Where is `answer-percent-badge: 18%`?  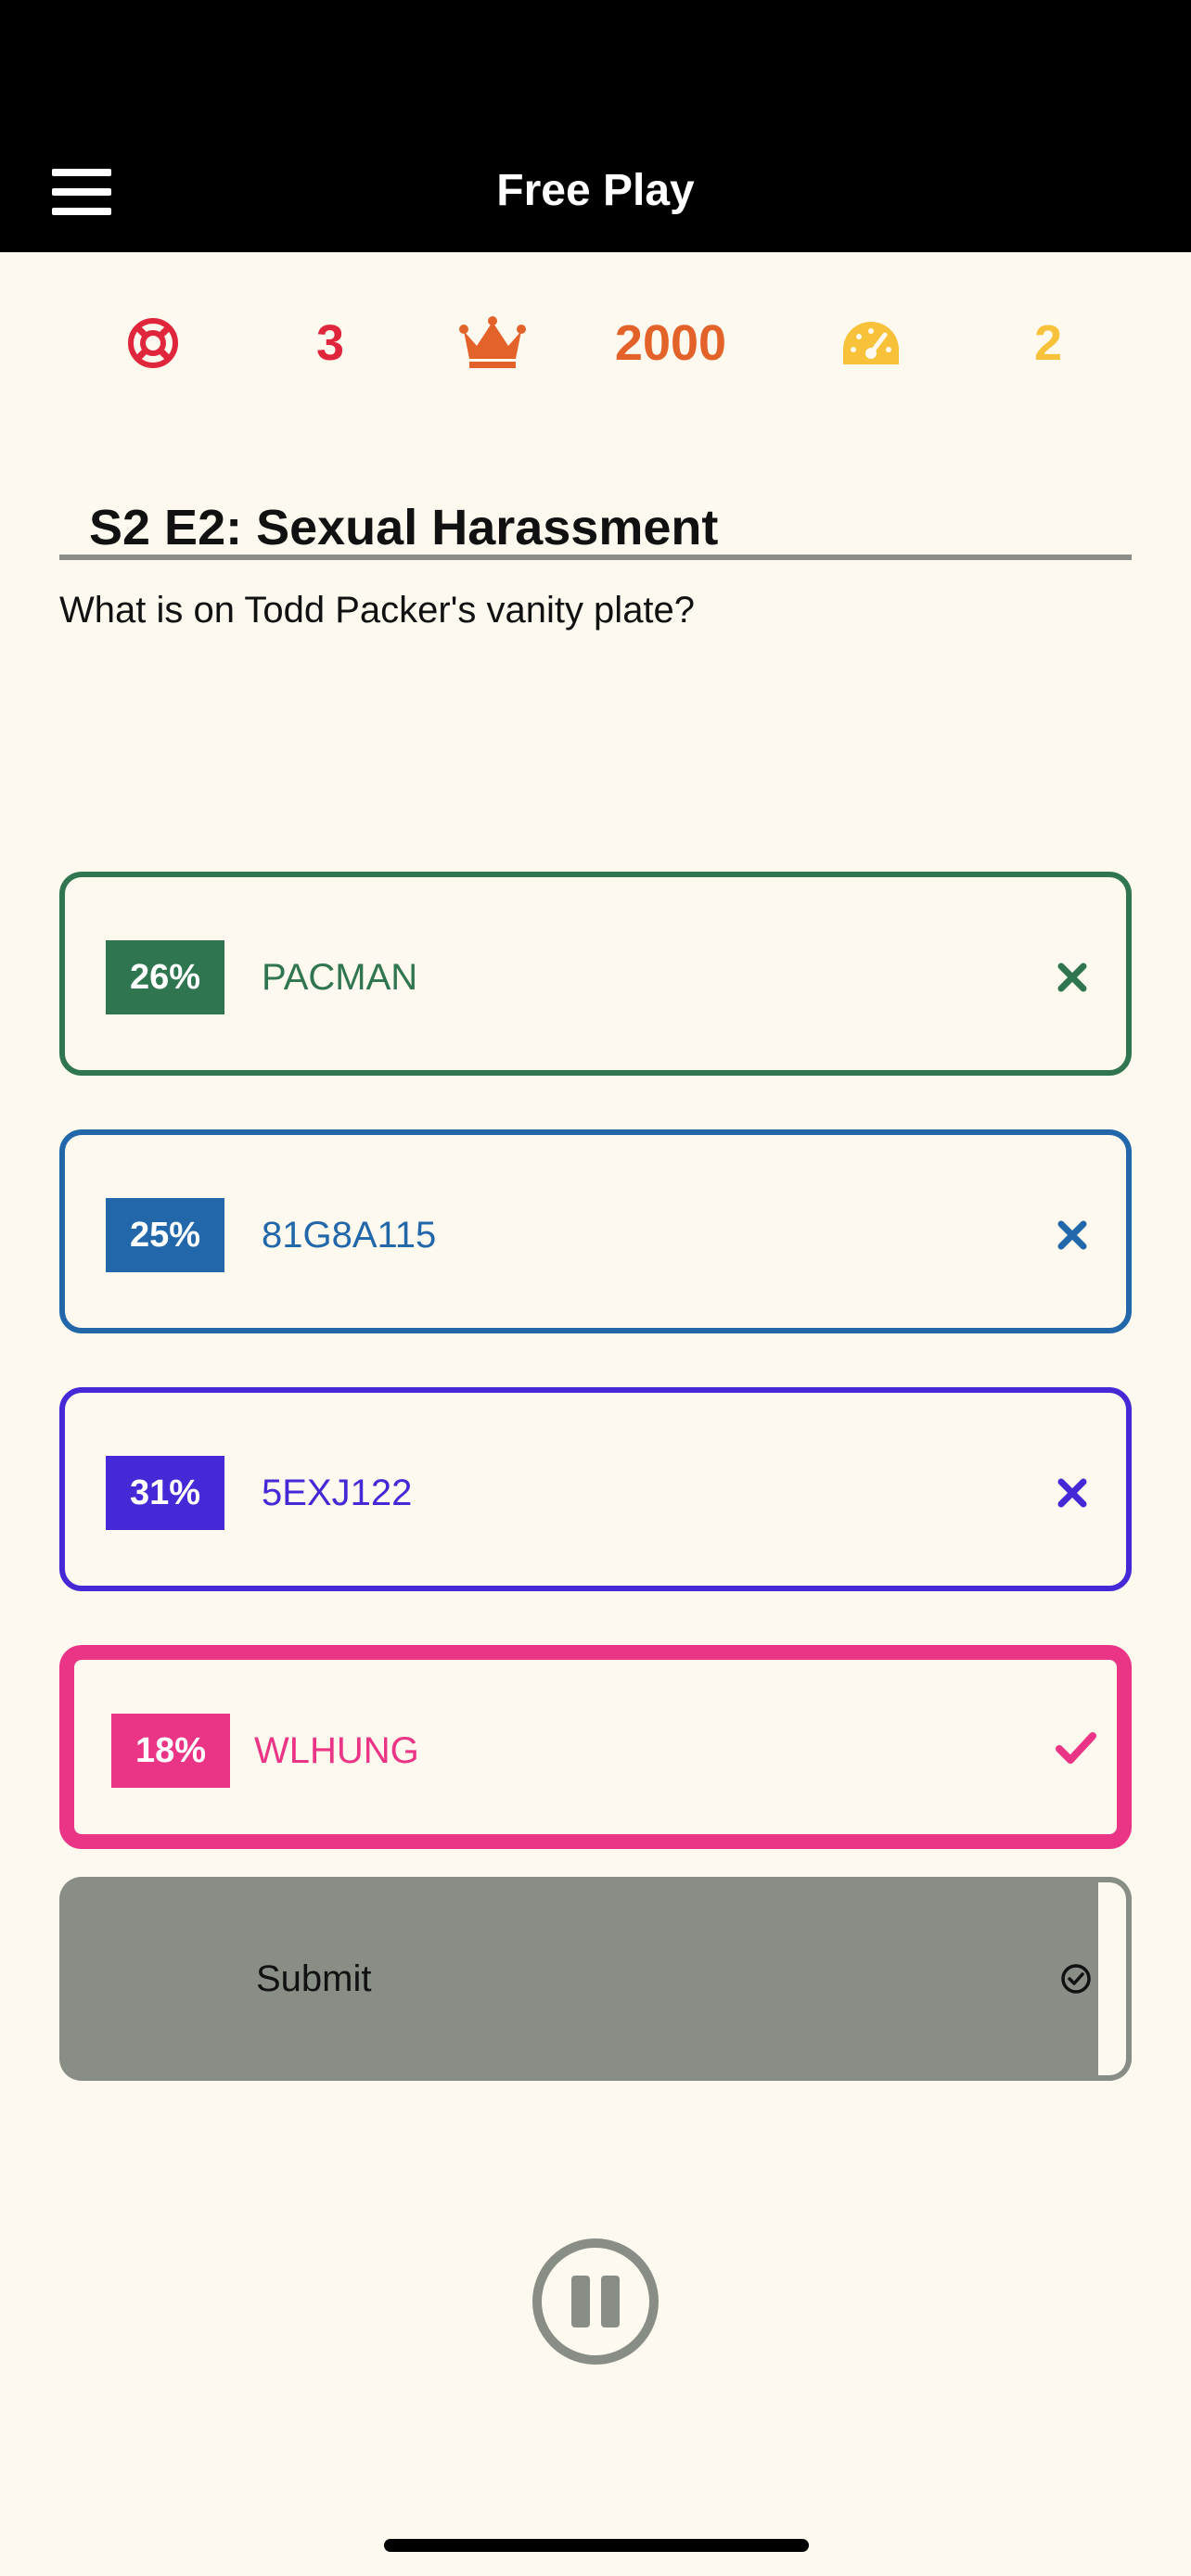 answer-percent-badge: 18% is located at coordinates (170, 1751).